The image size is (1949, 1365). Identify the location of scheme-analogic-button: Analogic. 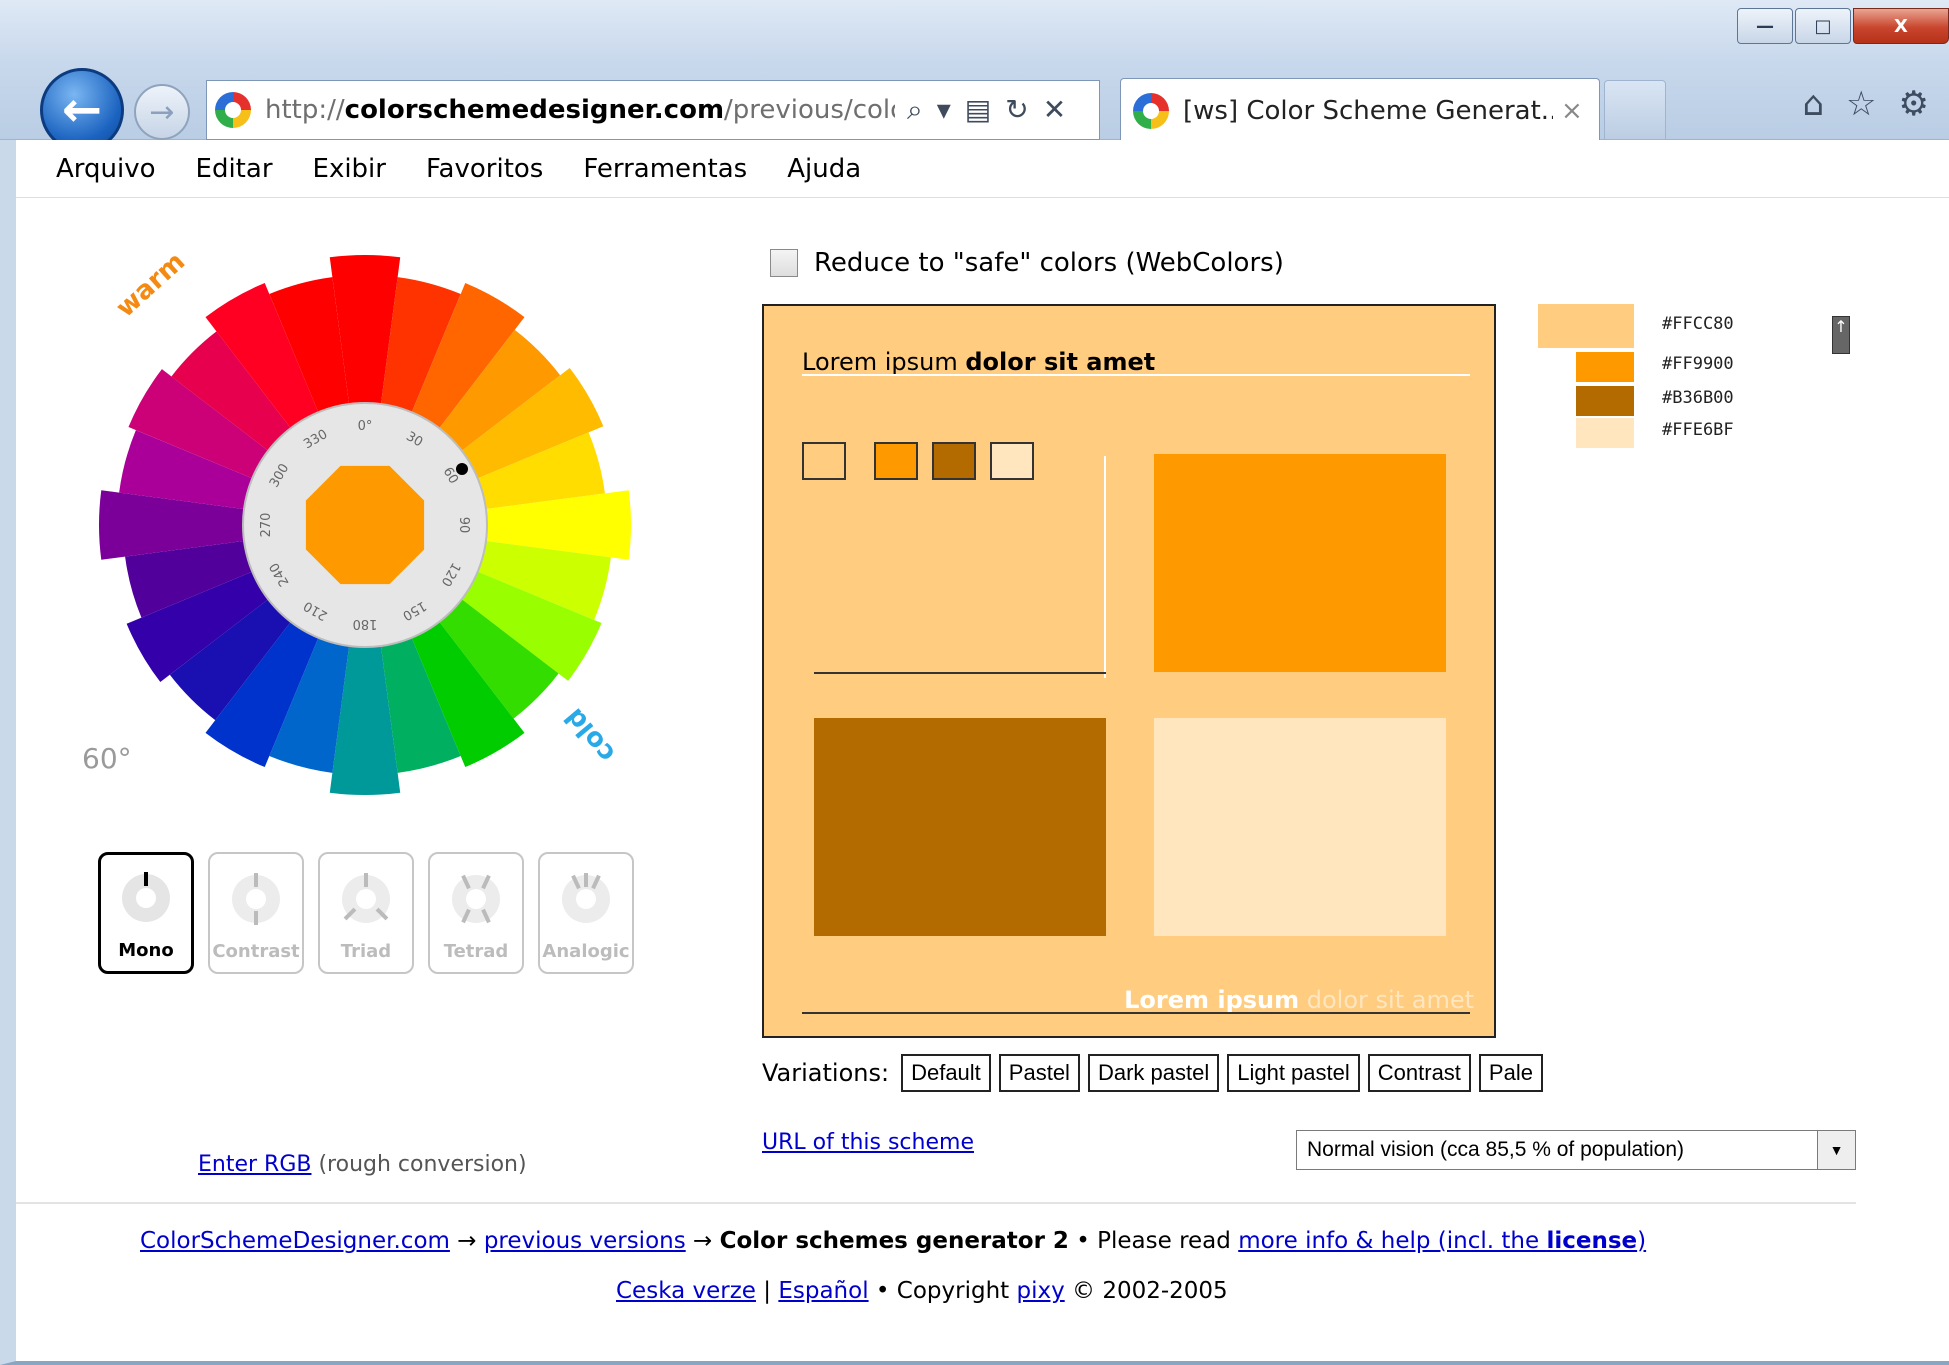
(586, 913).